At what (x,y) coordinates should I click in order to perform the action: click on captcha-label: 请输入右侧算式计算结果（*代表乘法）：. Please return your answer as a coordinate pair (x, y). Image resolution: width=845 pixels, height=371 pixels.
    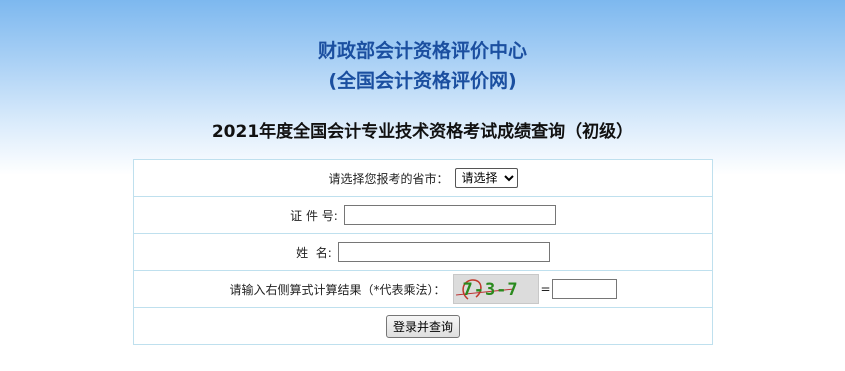
    Looking at the image, I should click on (337, 289).